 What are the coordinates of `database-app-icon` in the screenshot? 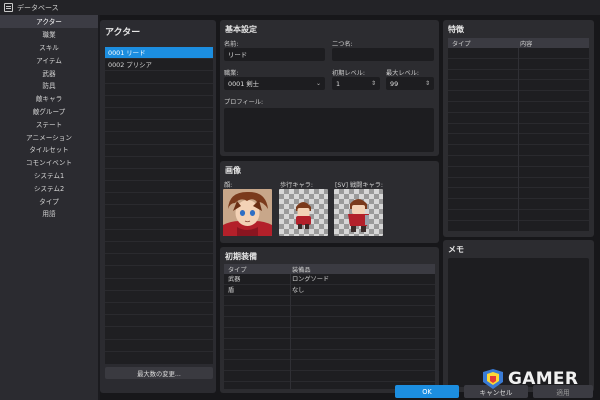 It's located at (8, 7).